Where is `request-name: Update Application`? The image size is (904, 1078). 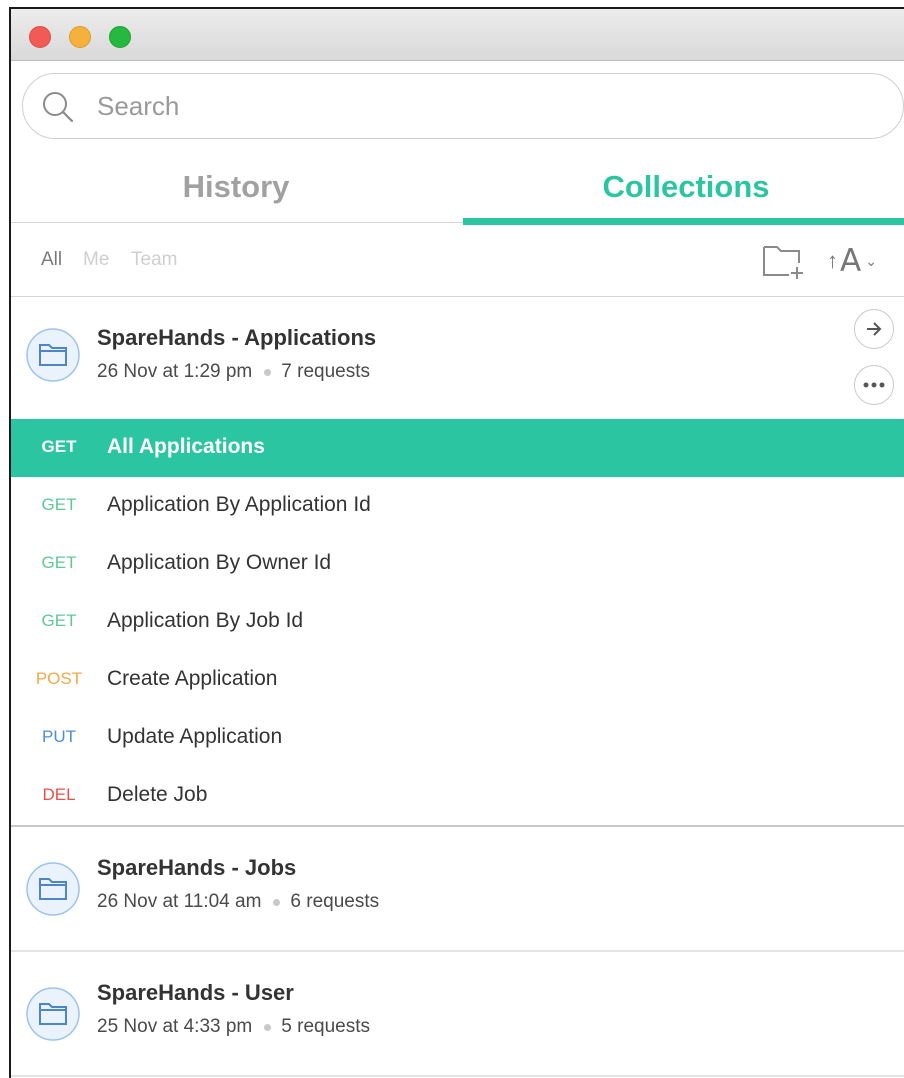 request-name: Update Application is located at coordinates (195, 736).